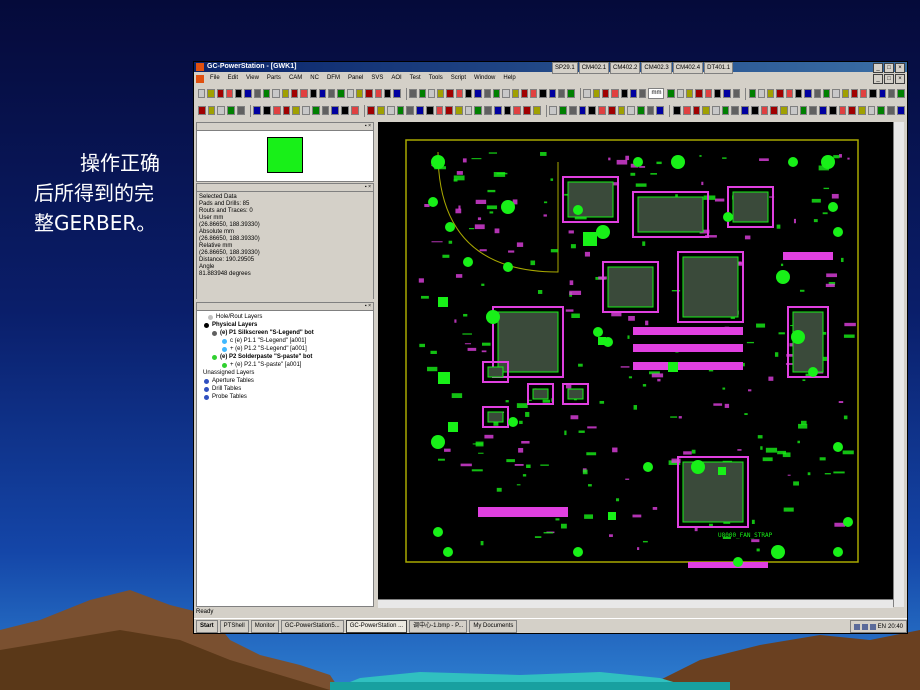  Describe the element at coordinates (285, 333) in the screenshot. I see `tree-item: (e) P1 Silkscreen "S-Legend" bot` at that location.